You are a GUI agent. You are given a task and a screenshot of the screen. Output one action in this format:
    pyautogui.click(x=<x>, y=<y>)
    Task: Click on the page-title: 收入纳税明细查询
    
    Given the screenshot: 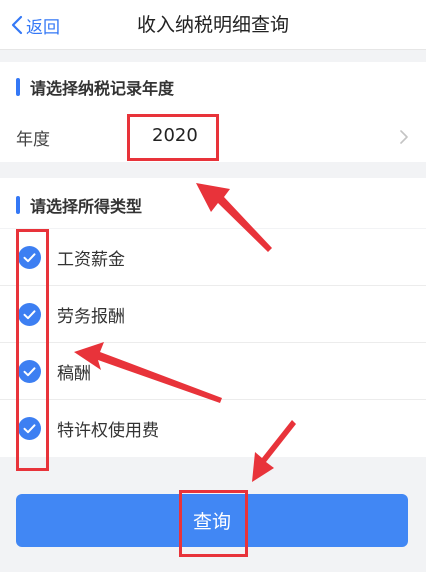 What is the action you would take?
    pyautogui.click(x=212, y=25)
    